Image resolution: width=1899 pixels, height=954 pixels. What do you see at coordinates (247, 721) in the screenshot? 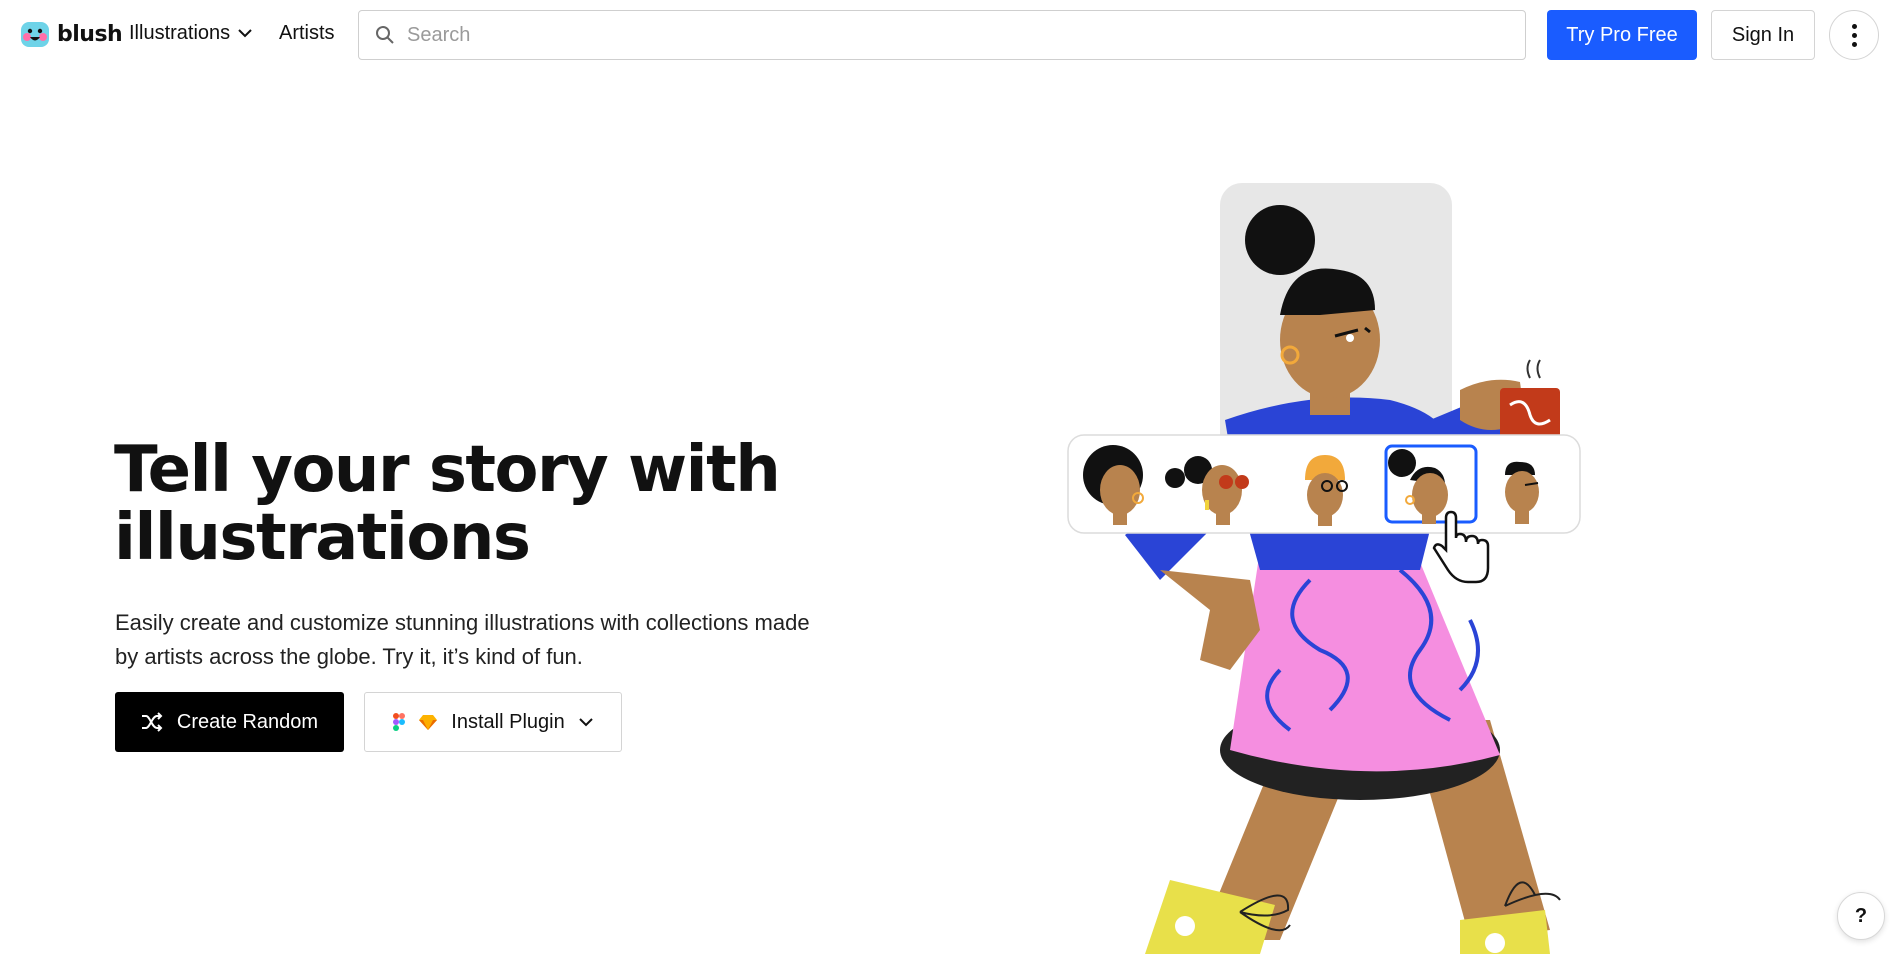
I see `create-random-label: Create Random` at bounding box center [247, 721].